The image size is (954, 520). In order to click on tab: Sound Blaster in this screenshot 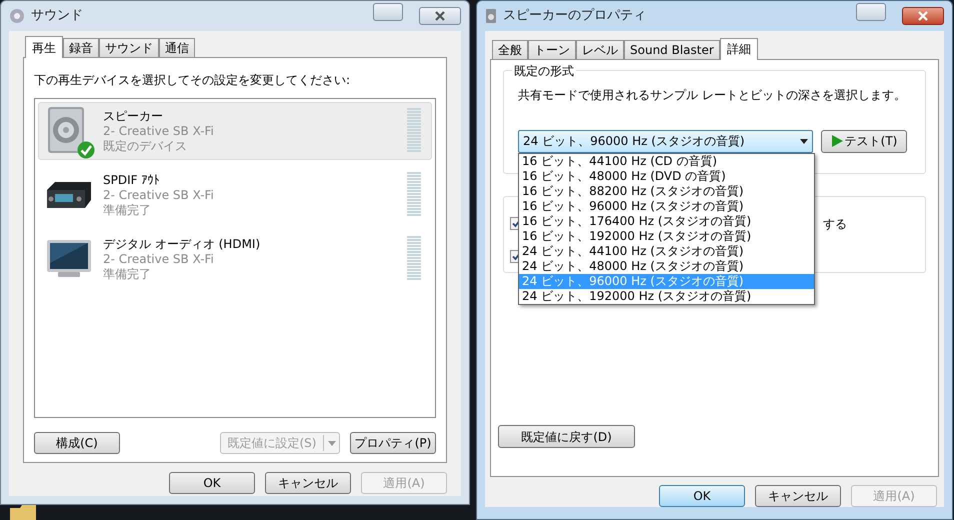, I will do `click(672, 49)`.